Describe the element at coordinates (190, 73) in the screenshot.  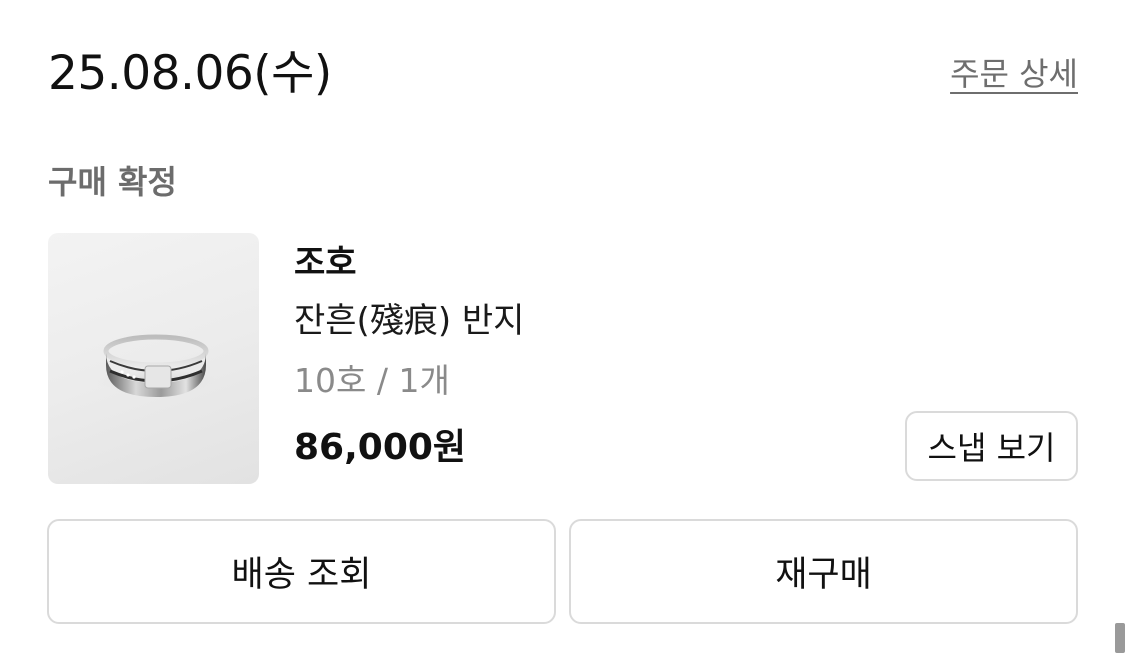
I see `order-date: 25.08.06(수)` at that location.